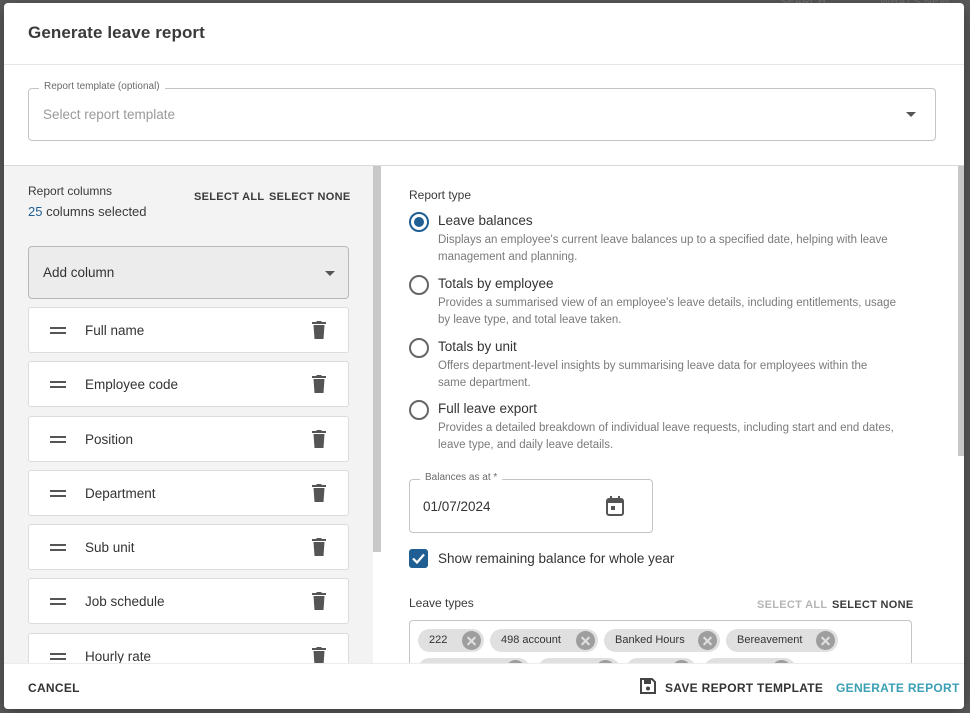  I want to click on column-item-employee-code: Employee code, so click(188, 384).